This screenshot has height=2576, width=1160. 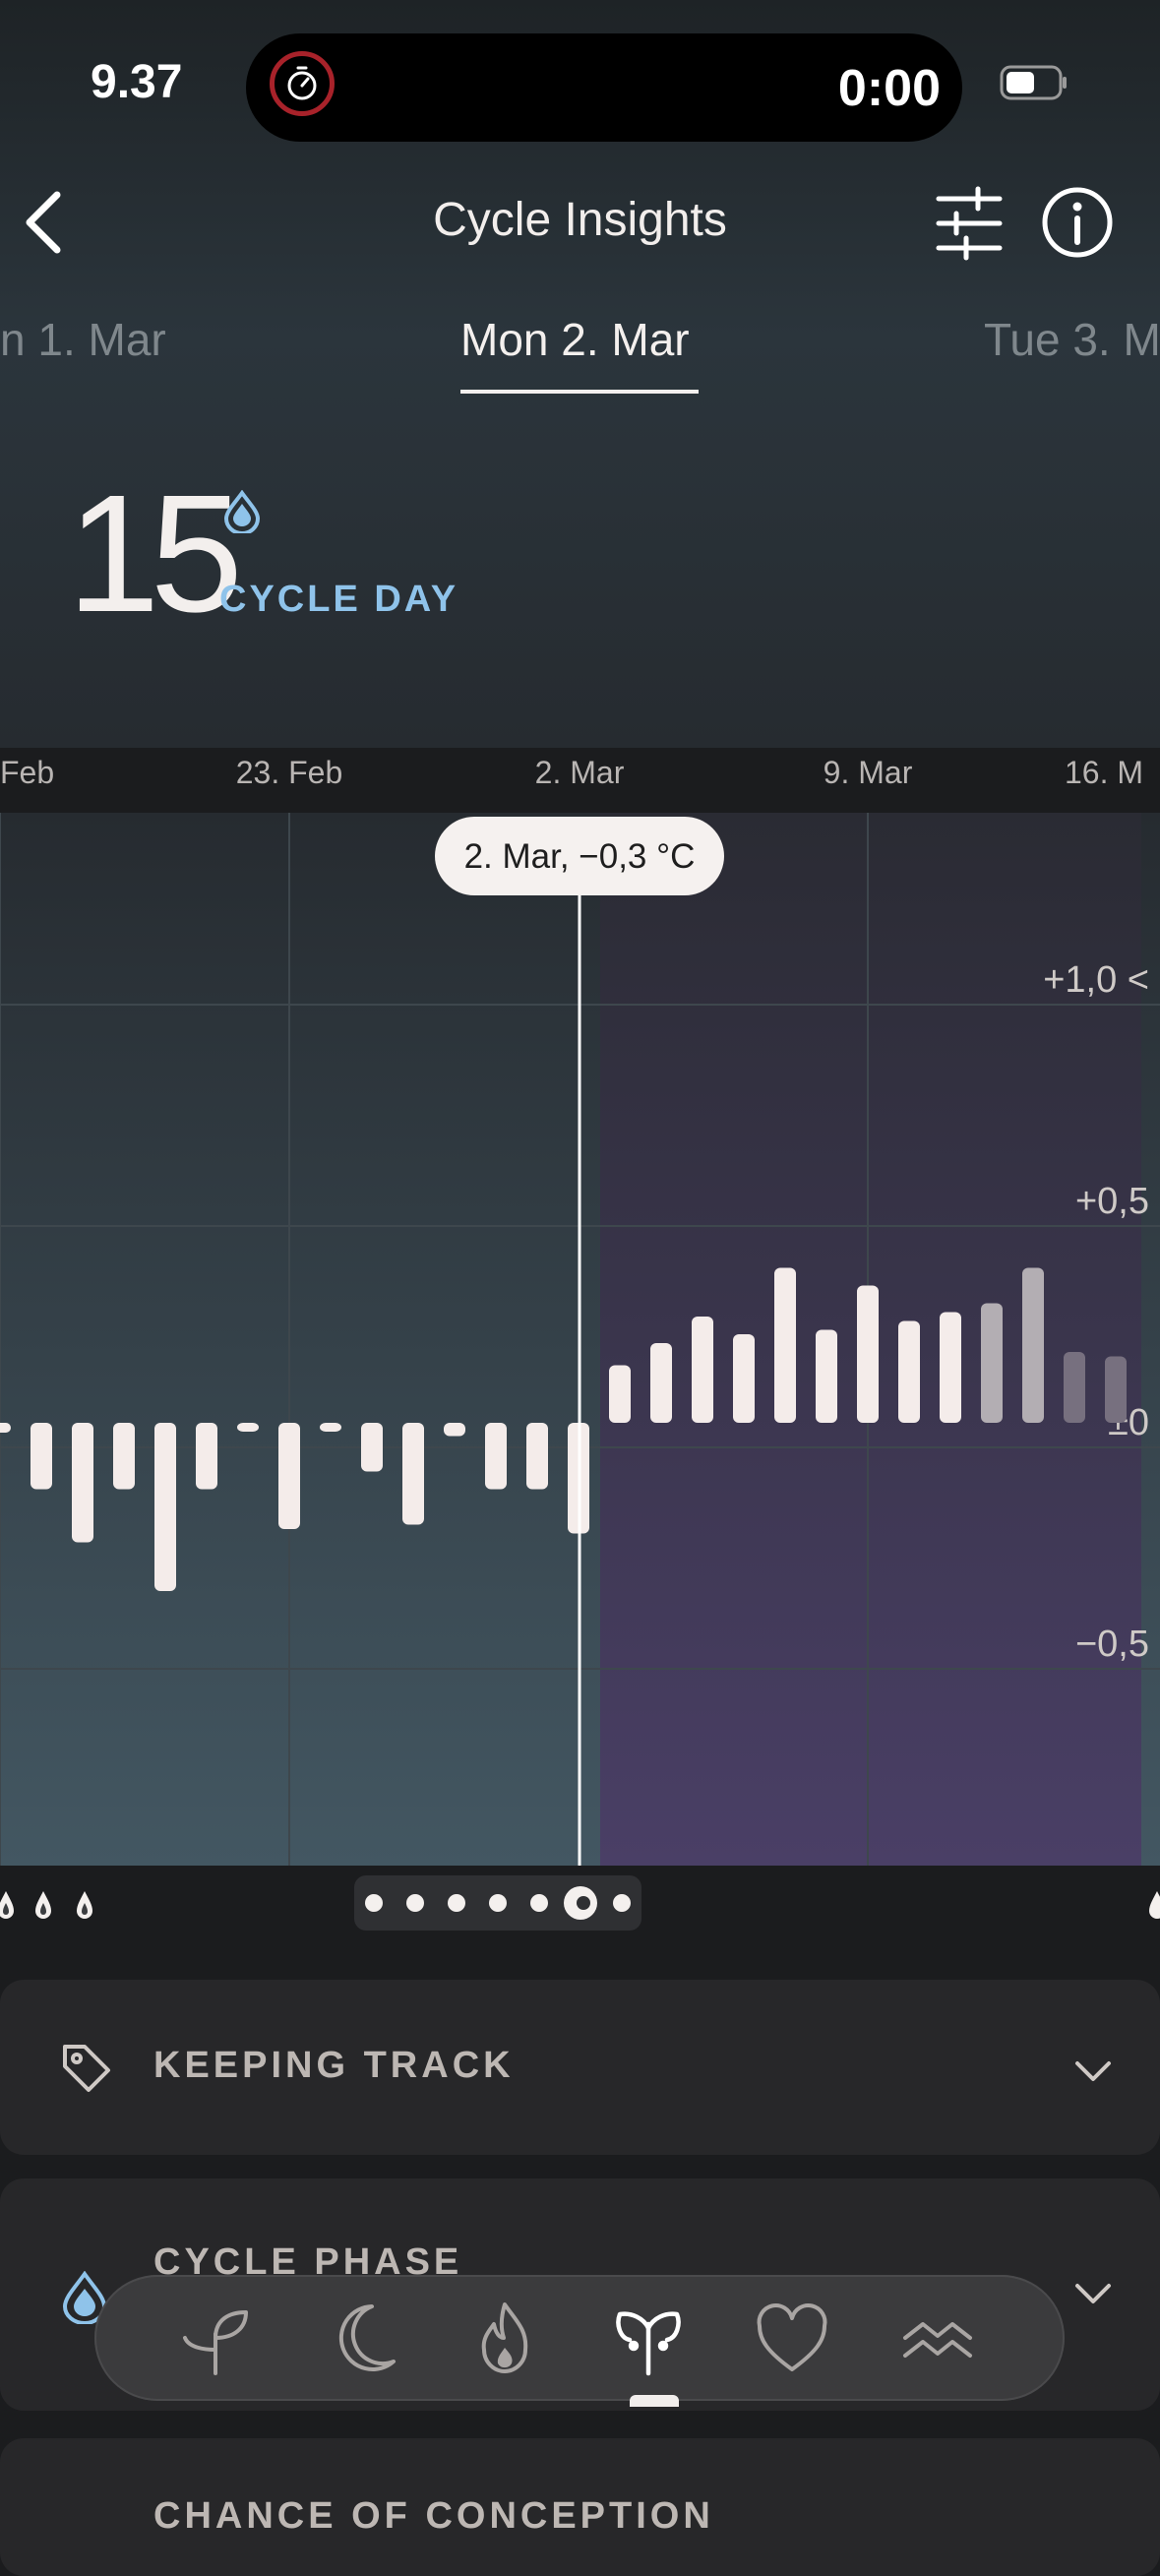 What do you see at coordinates (1077, 222) in the screenshot?
I see `info-icon` at bounding box center [1077, 222].